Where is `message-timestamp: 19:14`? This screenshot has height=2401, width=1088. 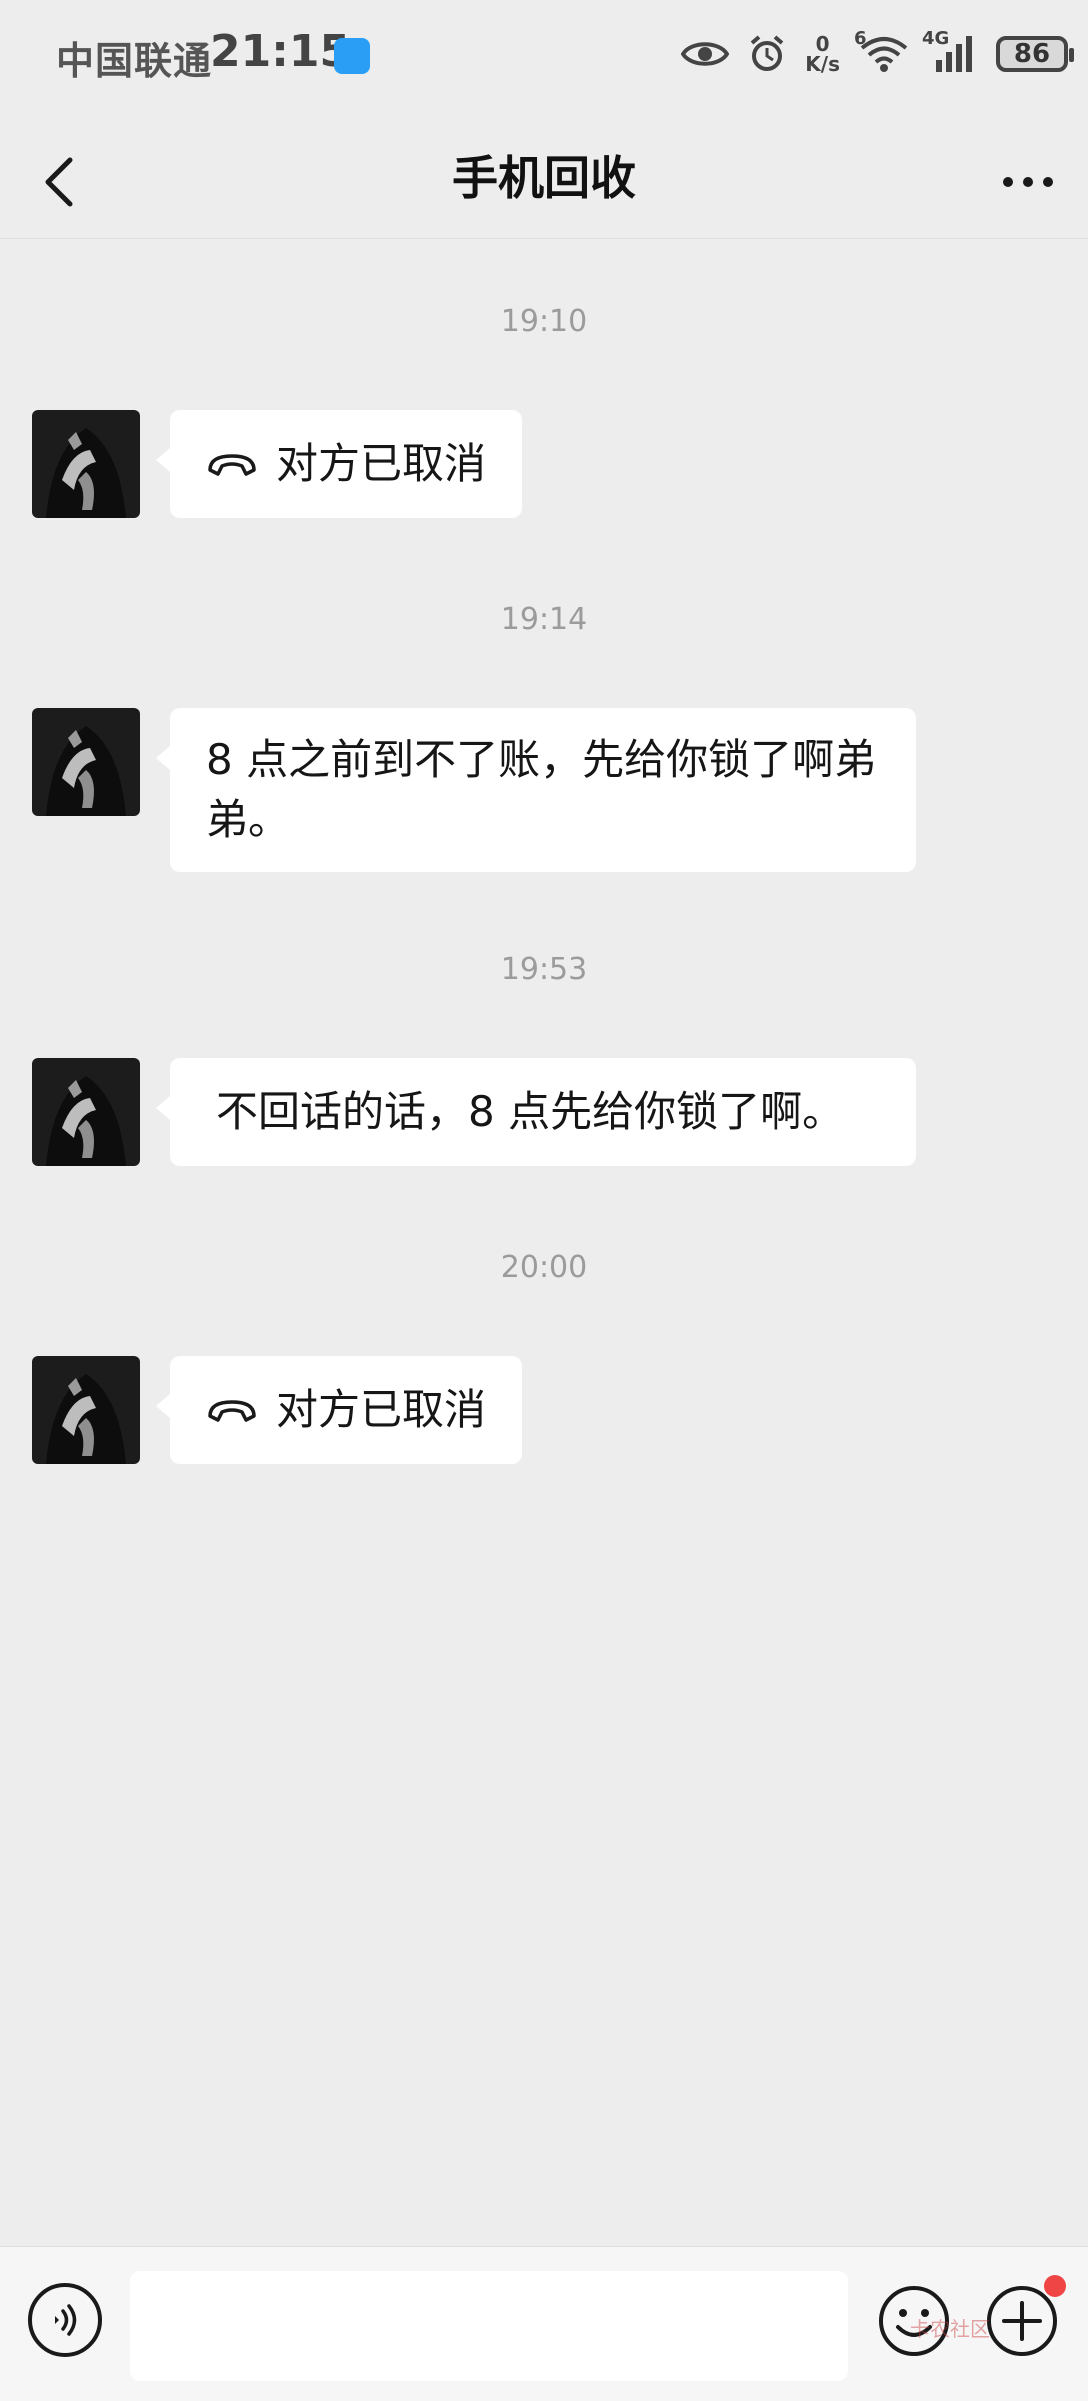
message-timestamp: 19:14 is located at coordinates (544, 619).